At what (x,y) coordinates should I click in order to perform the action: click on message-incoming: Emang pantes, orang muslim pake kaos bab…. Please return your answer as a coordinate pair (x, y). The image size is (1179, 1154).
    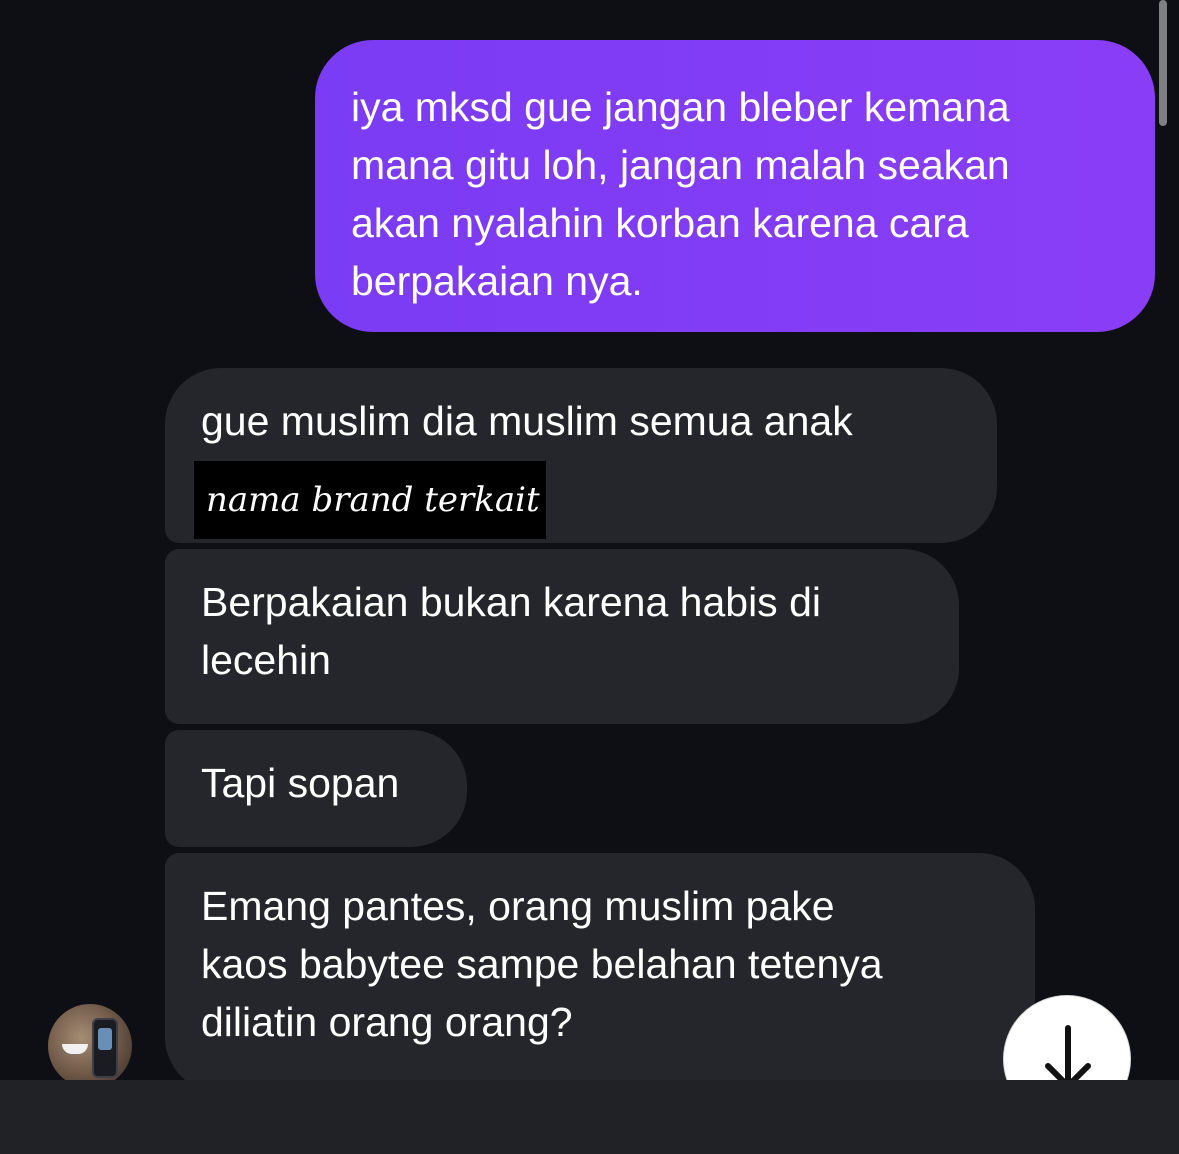
    Looking at the image, I should click on (600, 966).